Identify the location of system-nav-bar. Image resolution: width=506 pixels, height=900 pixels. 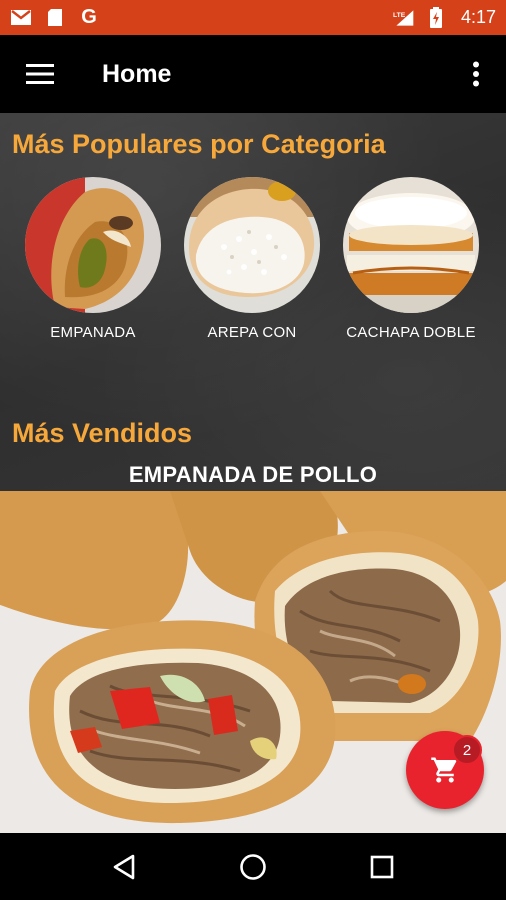
(253, 866).